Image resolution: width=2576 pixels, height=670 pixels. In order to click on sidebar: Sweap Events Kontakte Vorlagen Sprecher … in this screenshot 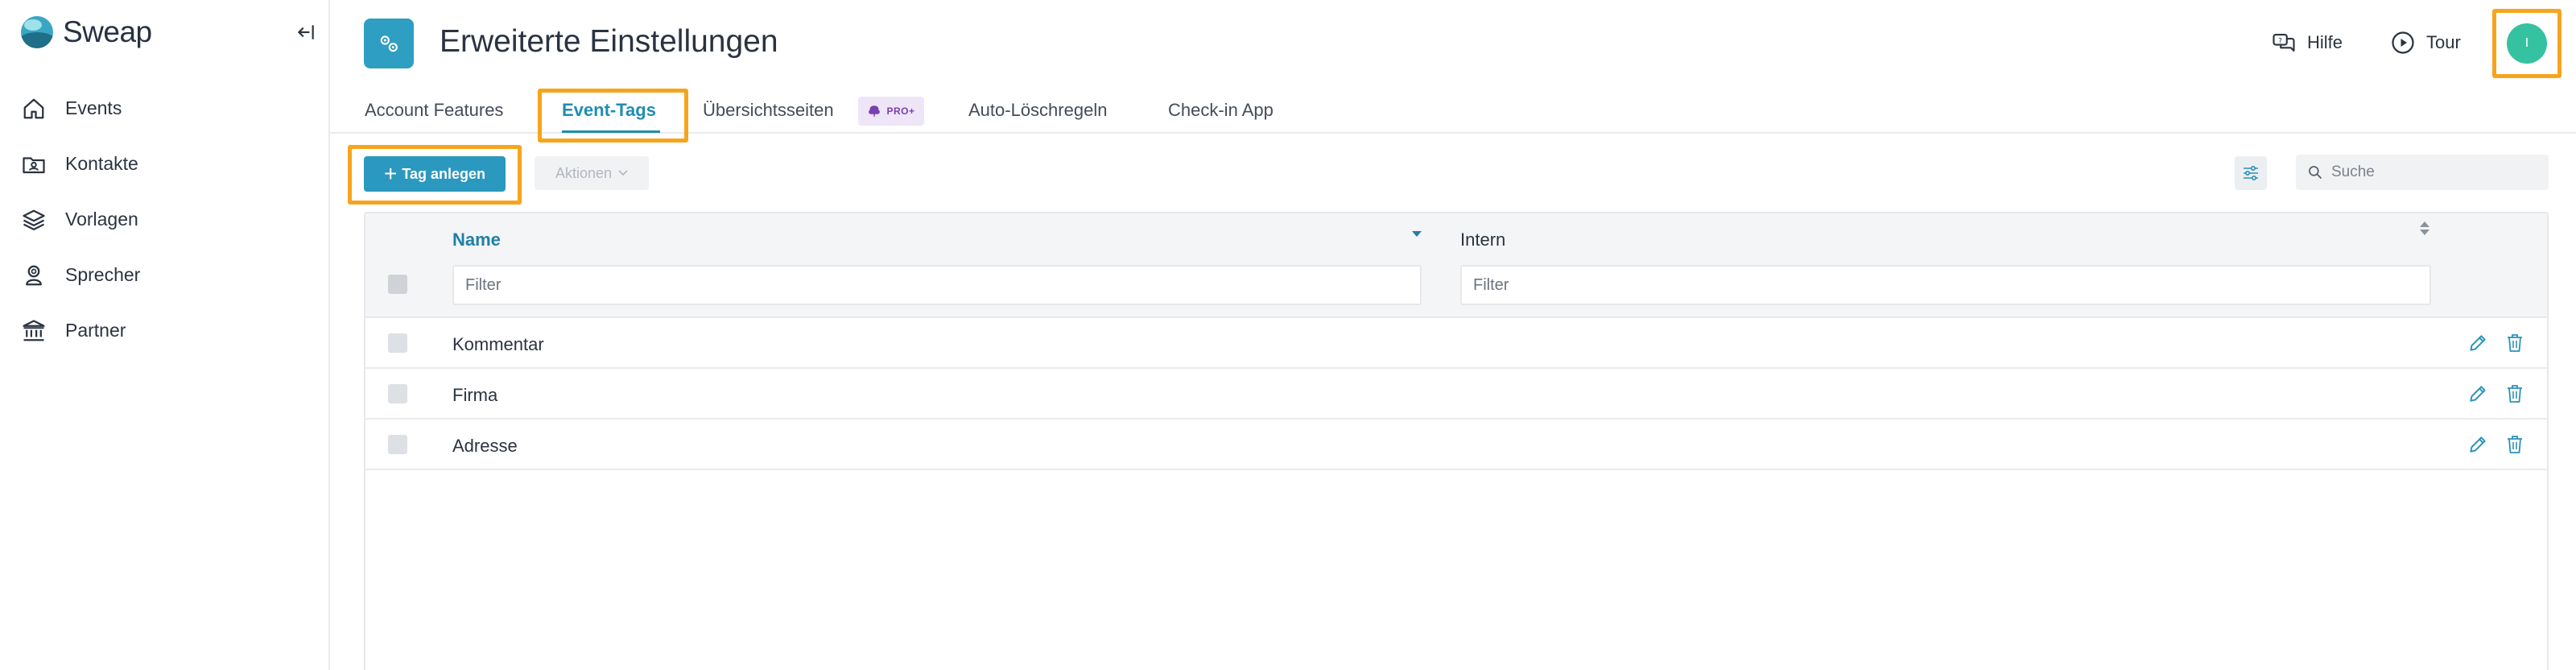, I will do `click(165, 335)`.